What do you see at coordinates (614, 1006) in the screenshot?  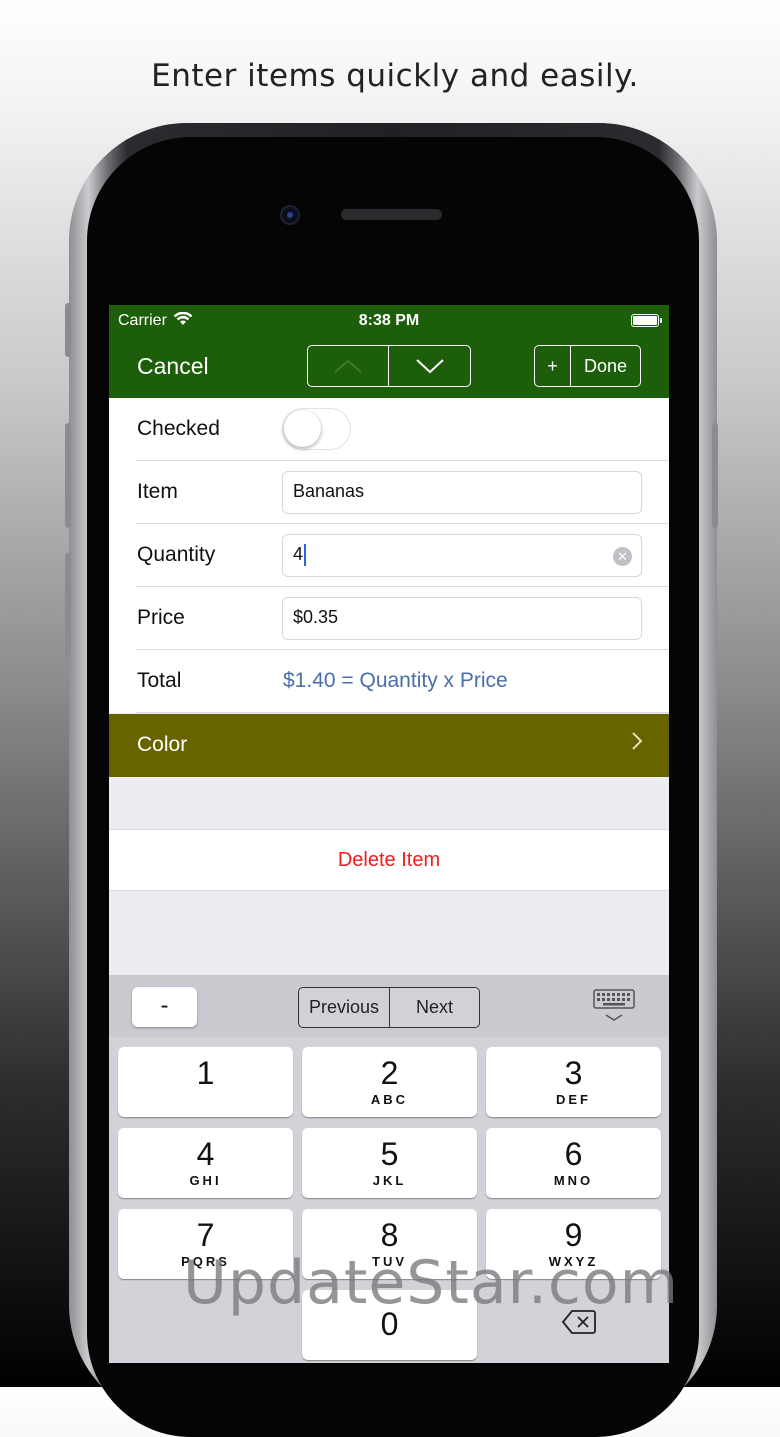 I see `keyboard-dismiss-icon` at bounding box center [614, 1006].